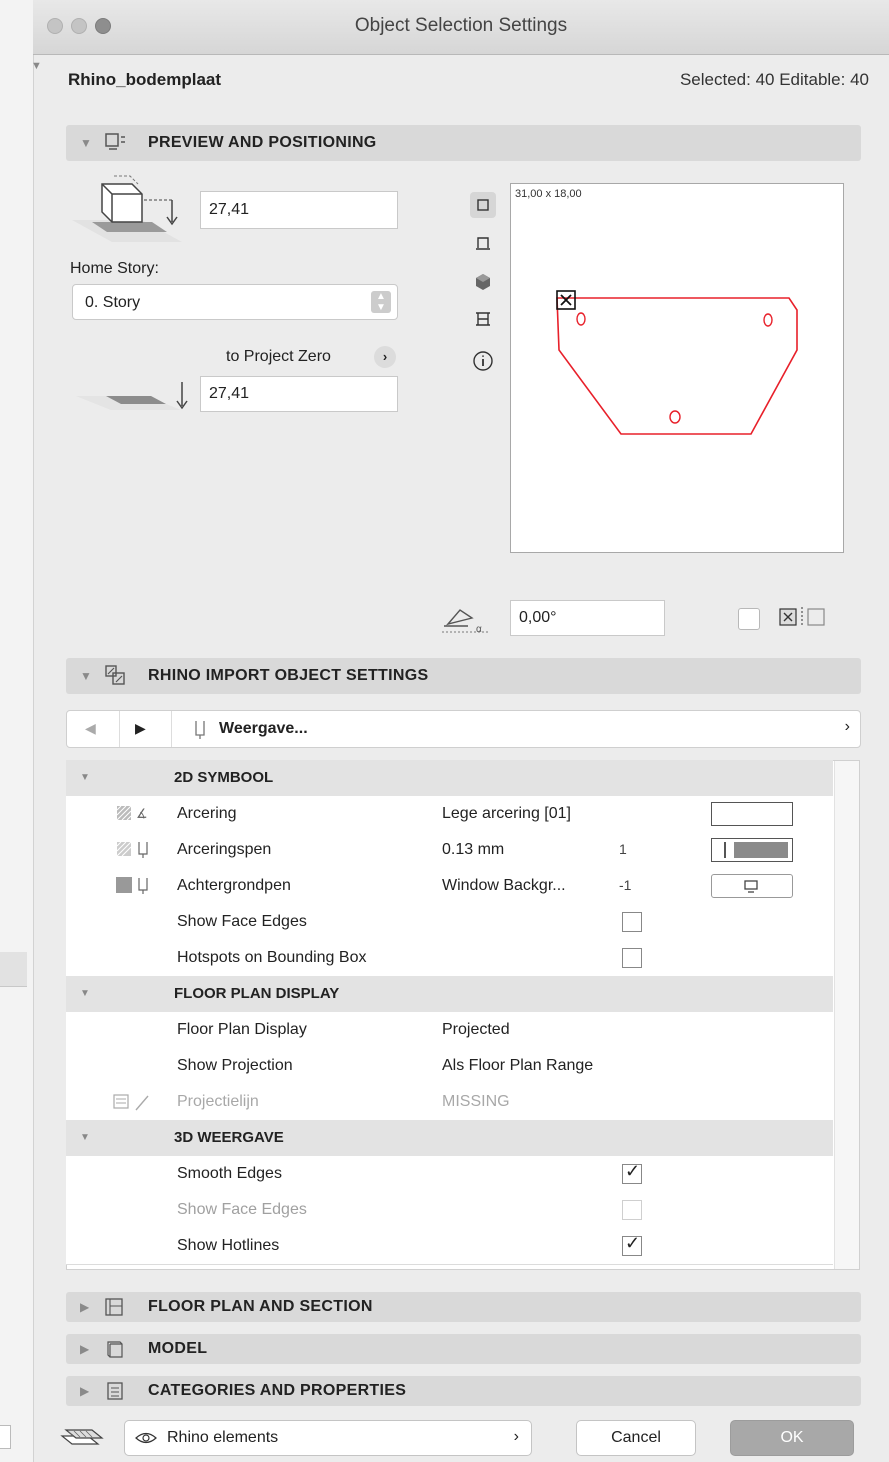 The image size is (889, 1462). What do you see at coordinates (299, 210) in the screenshot?
I see `elevation-input: 27,41` at bounding box center [299, 210].